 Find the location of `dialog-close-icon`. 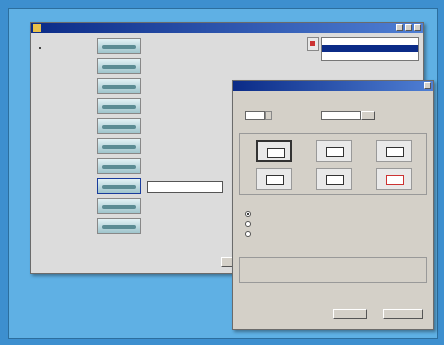

dialog-close-icon is located at coordinates (427, 85).